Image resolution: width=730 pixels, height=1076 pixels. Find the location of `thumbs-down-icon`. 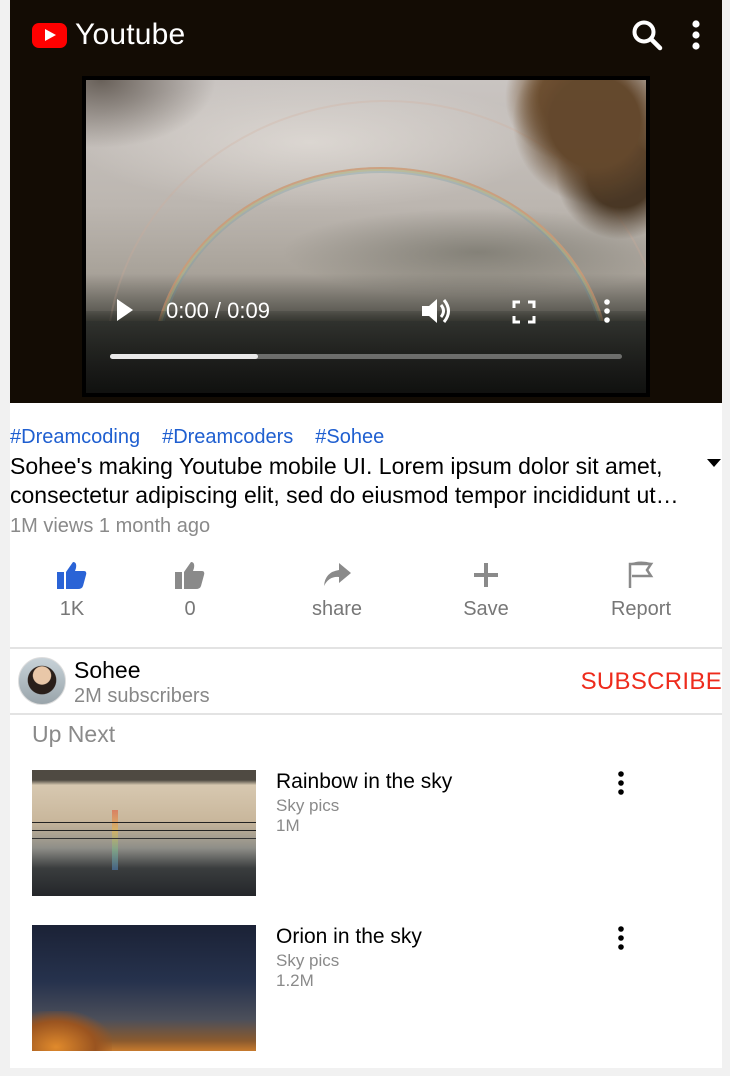

thumbs-down-icon is located at coordinates (190, 575).